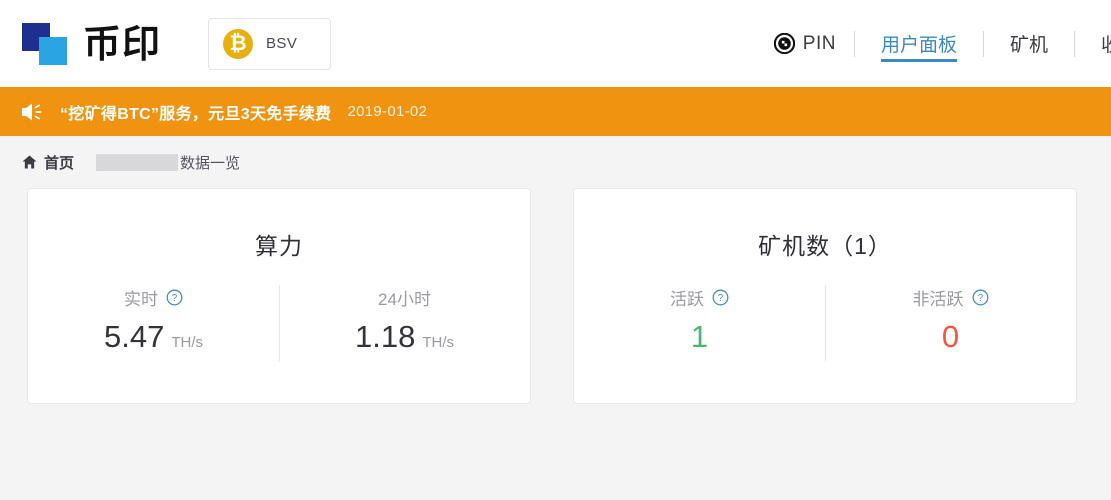  What do you see at coordinates (279, 246) in the screenshot?
I see `card-title: 算力` at bounding box center [279, 246].